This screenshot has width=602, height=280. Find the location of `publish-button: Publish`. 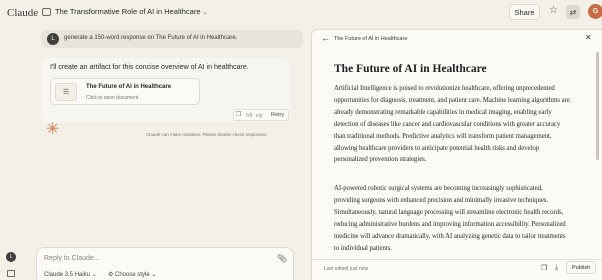

publish-button: Publish is located at coordinates (581, 267).